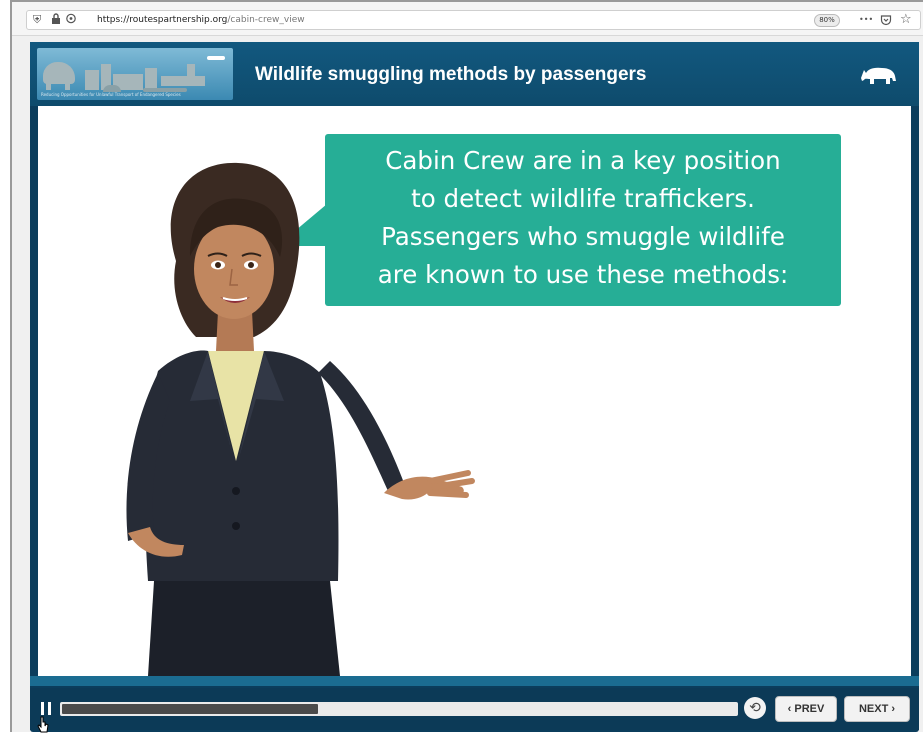 This screenshot has width=923, height=734. Describe the element at coordinates (866, 20) in the screenshot. I see `page-actions-menu-icon: •••` at that location.